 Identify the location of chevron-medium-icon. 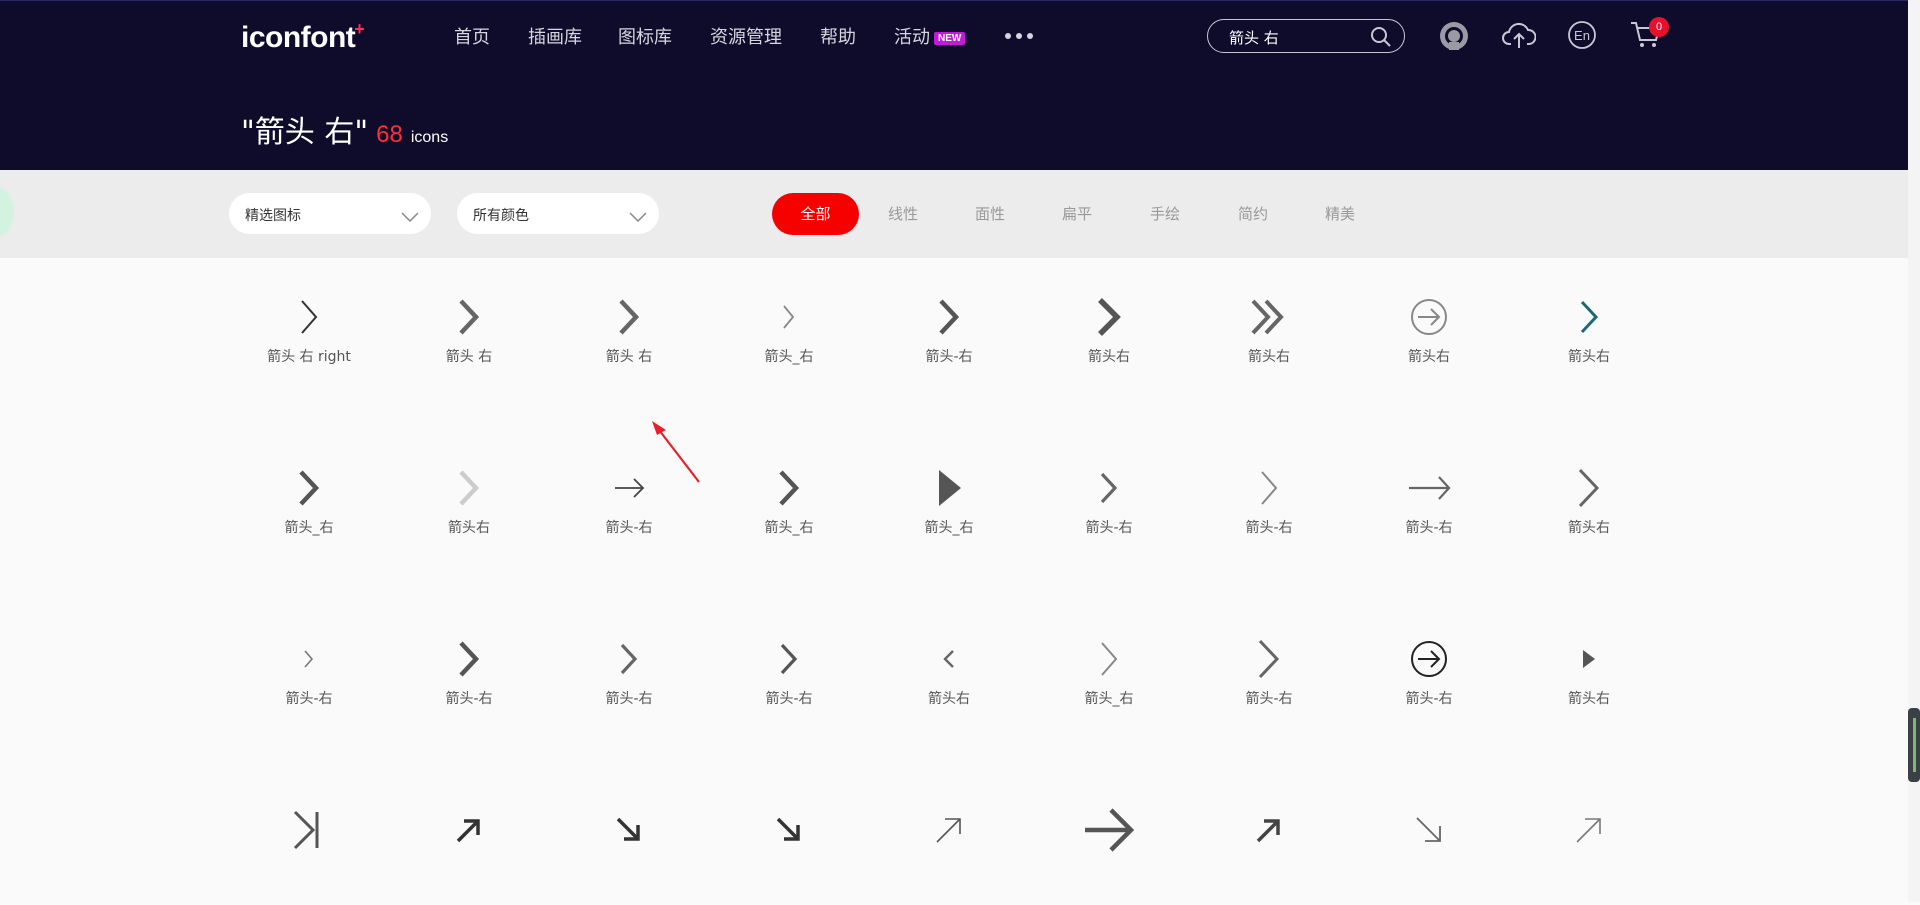
(629, 659).